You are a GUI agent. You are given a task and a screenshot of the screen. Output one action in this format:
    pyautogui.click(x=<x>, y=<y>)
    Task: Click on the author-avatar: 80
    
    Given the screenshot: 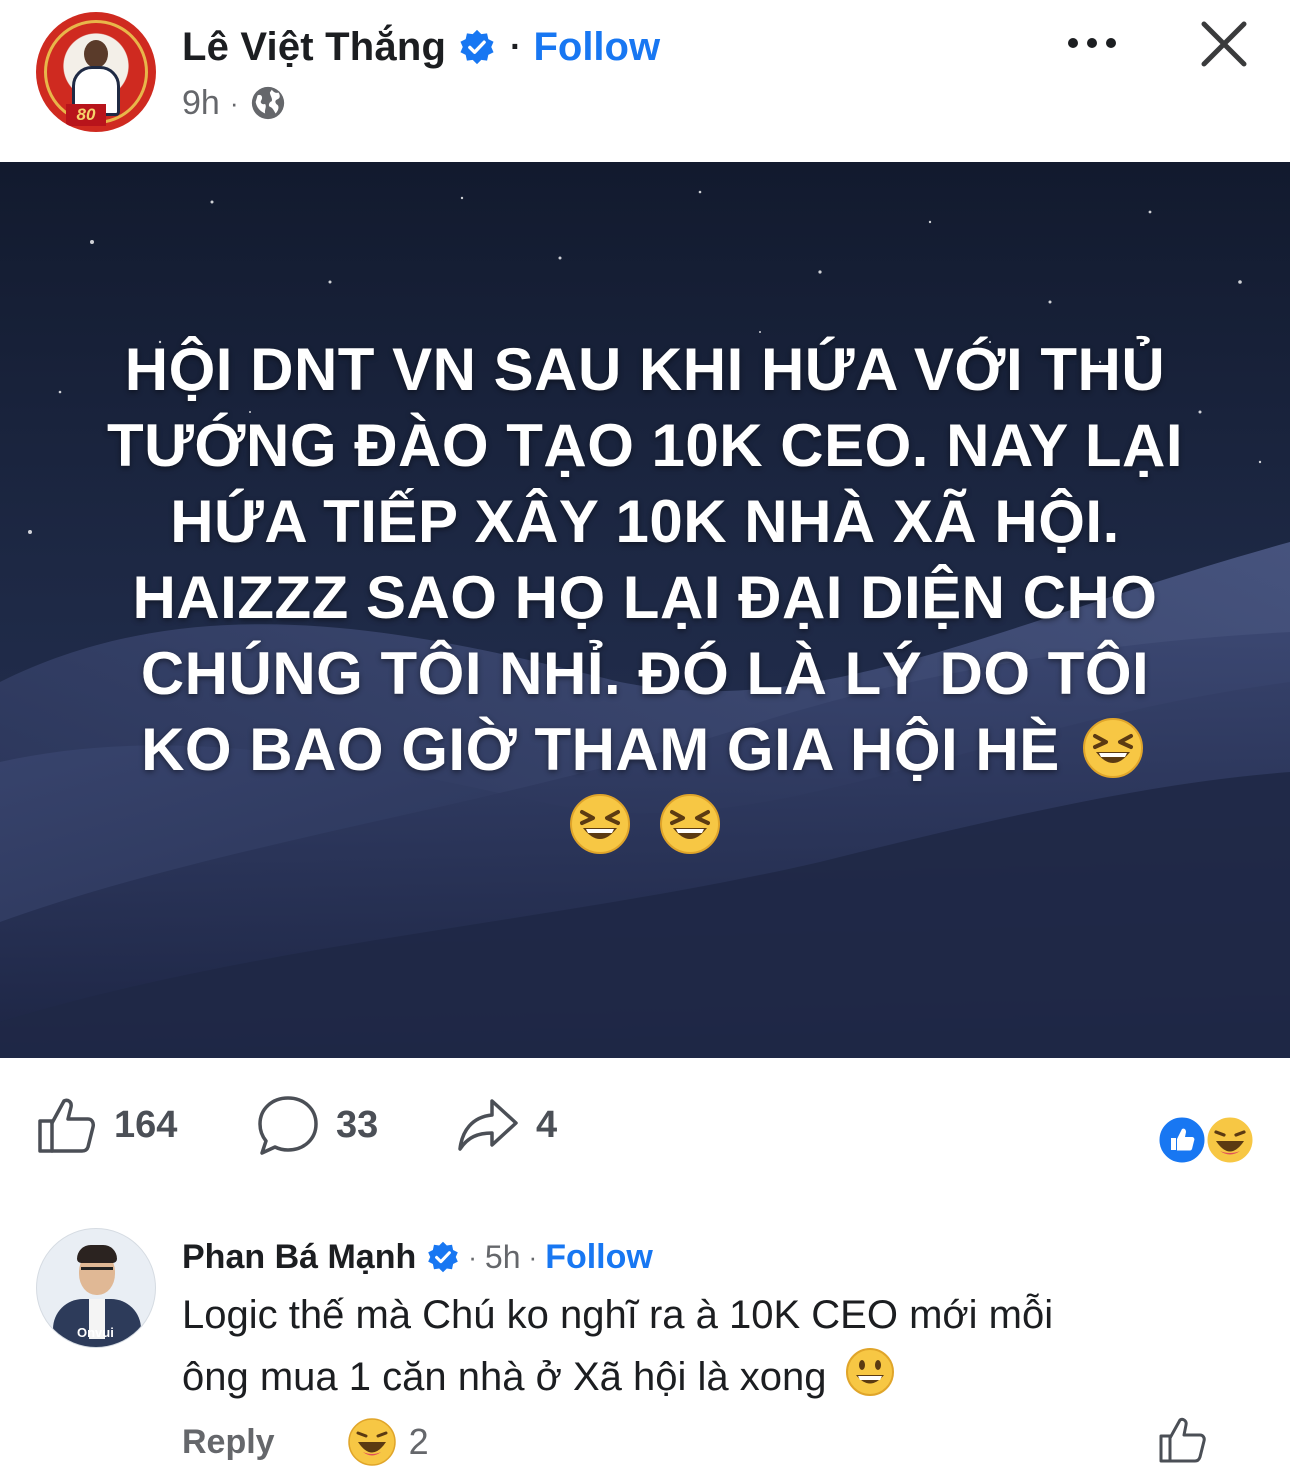 What is the action you would take?
    pyautogui.click(x=96, y=72)
    